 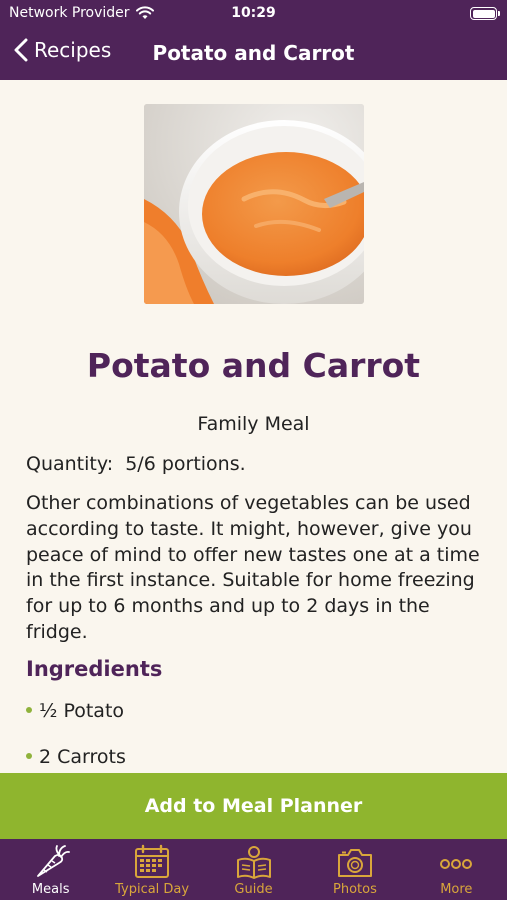 I want to click on tab-label: Typical Day, so click(x=152, y=889).